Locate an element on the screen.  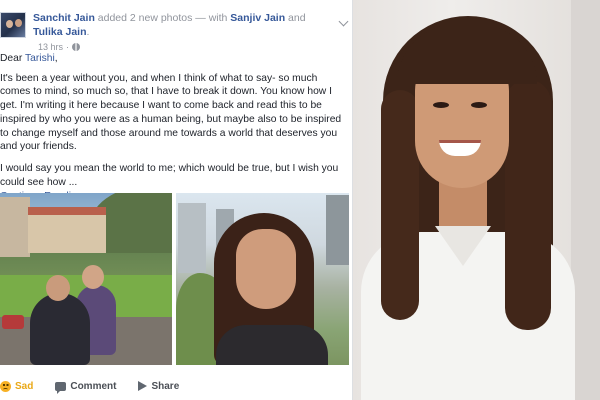
greeting: Dear Tarishi, is located at coordinates (29, 58).